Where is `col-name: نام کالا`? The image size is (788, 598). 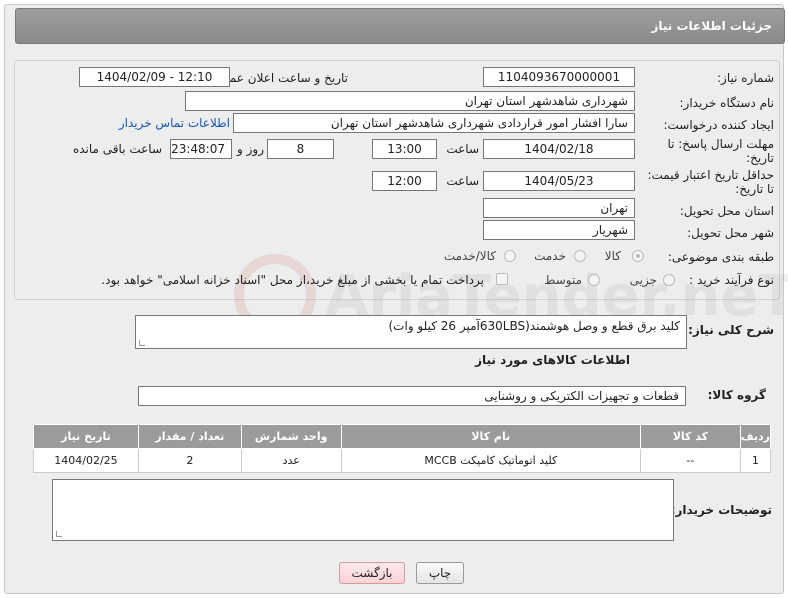
col-name: نام کالا is located at coordinates (490, 436).